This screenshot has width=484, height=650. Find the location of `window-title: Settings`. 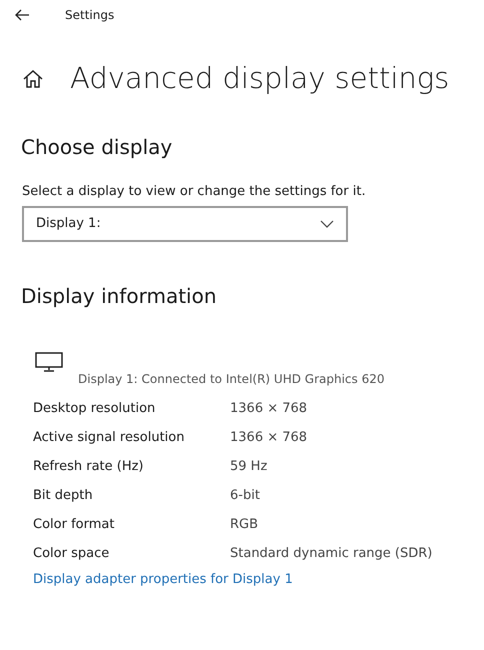

window-title: Settings is located at coordinates (89, 15).